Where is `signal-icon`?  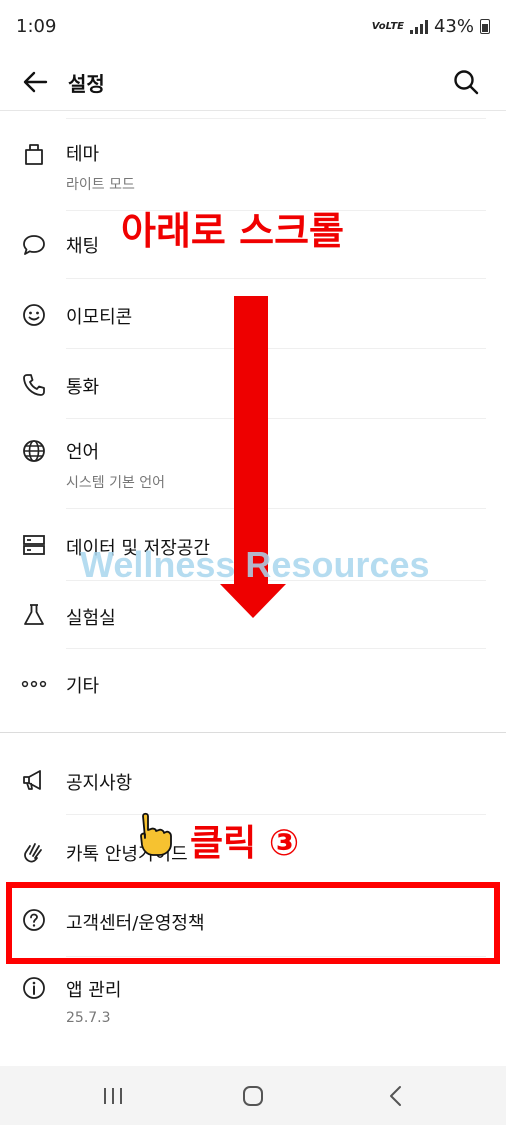
signal-icon is located at coordinates (418, 26).